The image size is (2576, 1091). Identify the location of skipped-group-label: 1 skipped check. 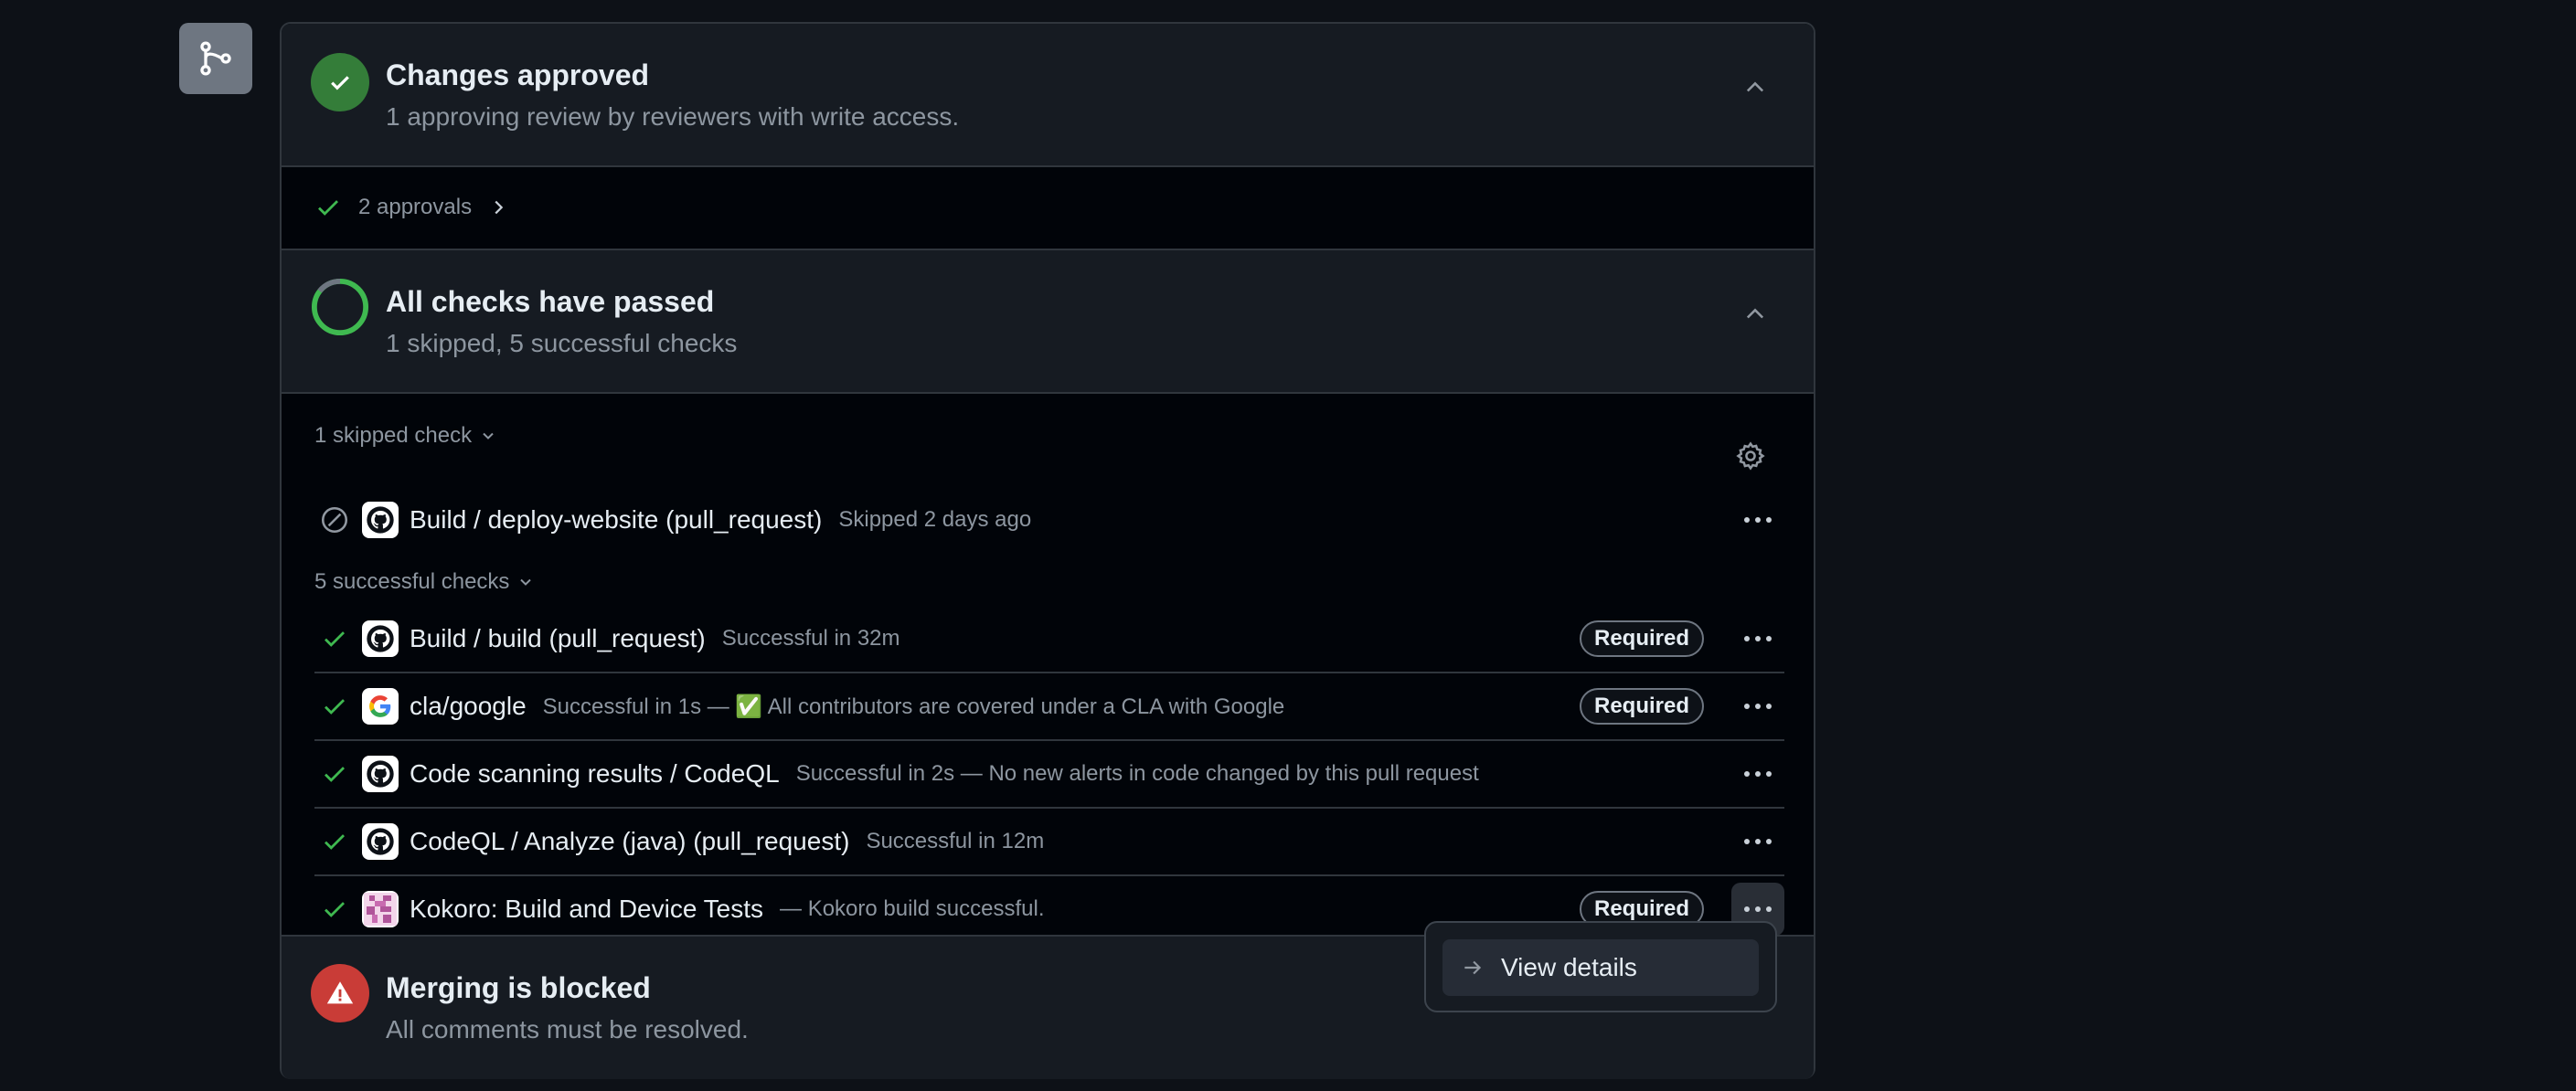
(393, 435).